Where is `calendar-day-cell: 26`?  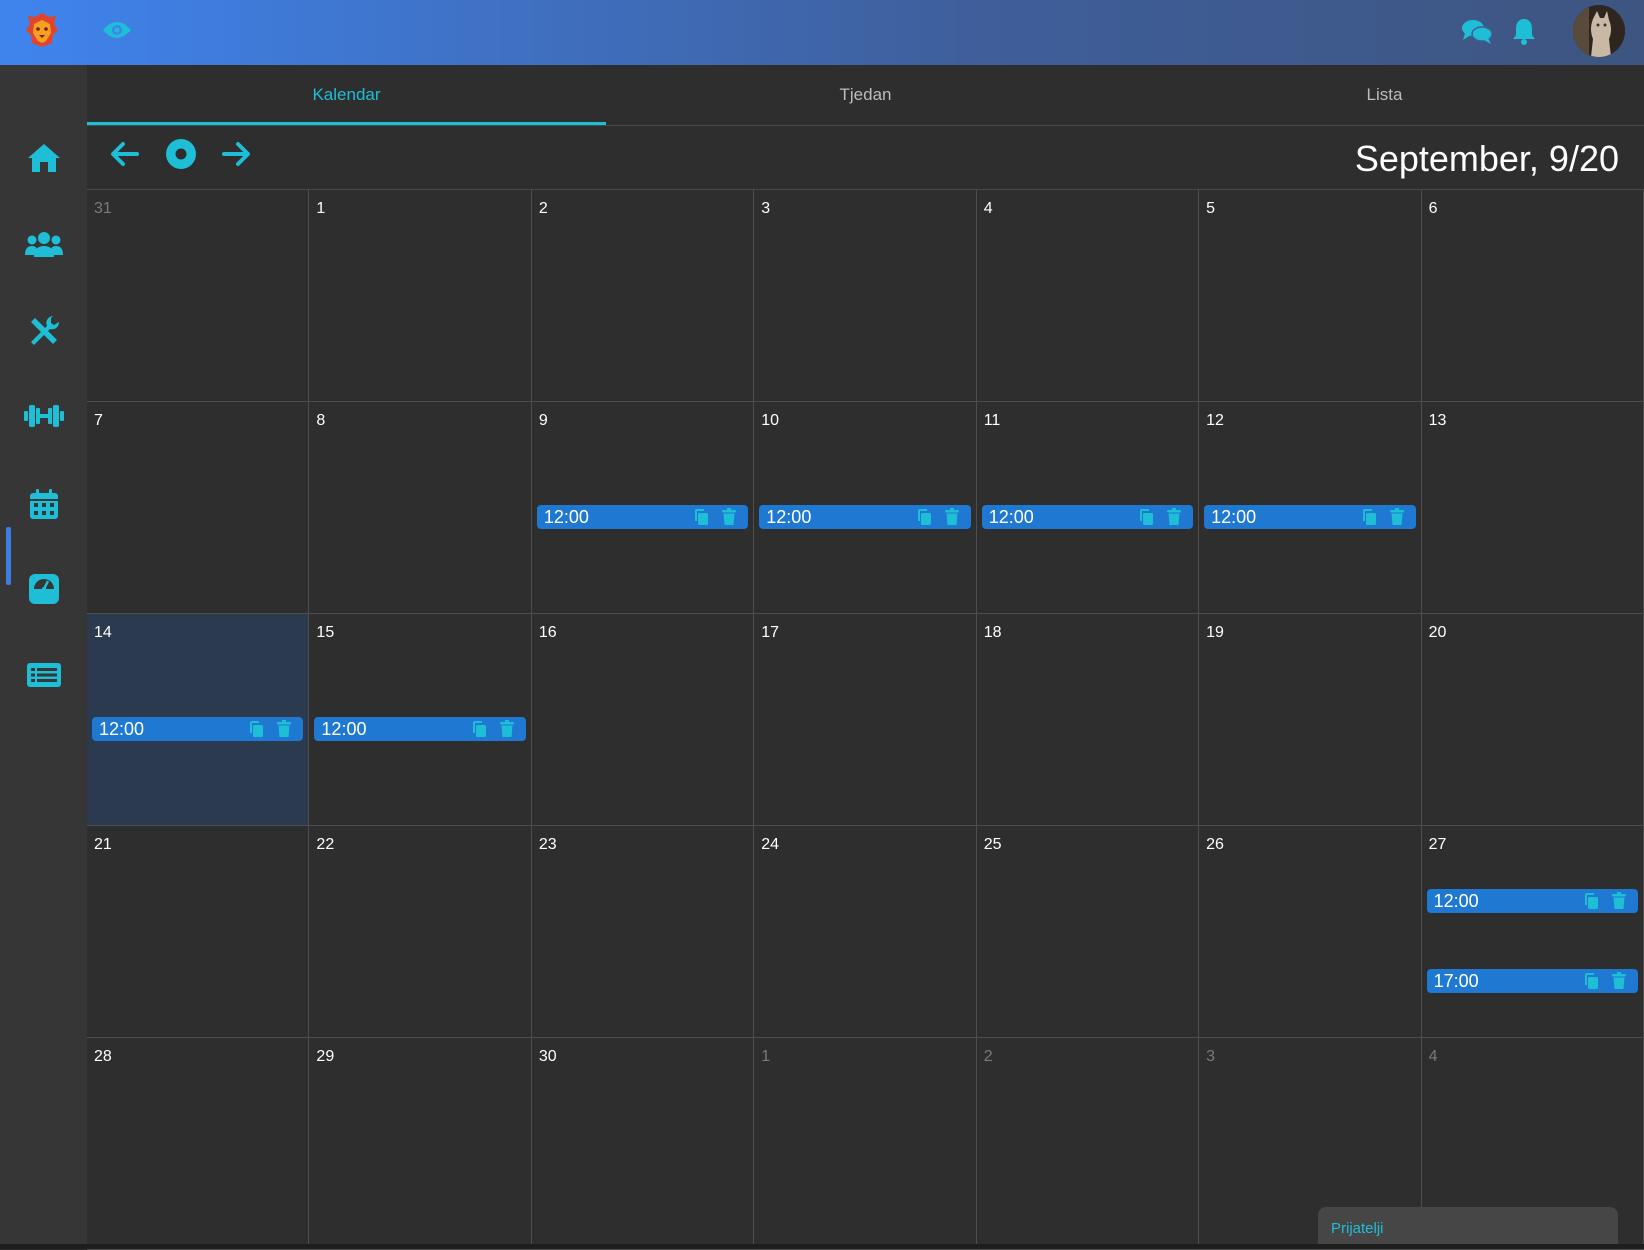 calendar-day-cell: 26 is located at coordinates (1310, 932).